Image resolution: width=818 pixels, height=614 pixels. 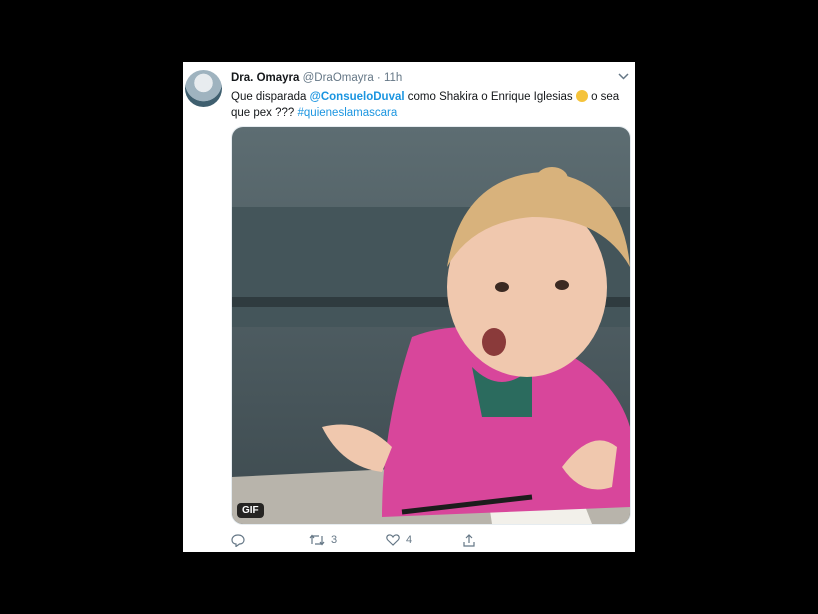 I want to click on like-button: 4, so click(x=399, y=540).